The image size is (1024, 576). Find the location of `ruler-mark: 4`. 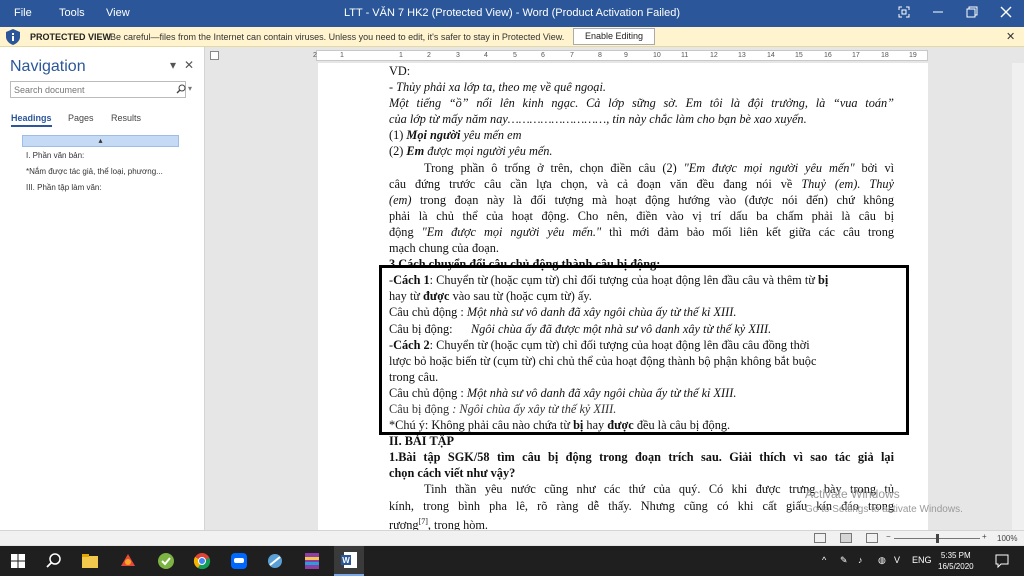

ruler-mark: 4 is located at coordinates (486, 55).